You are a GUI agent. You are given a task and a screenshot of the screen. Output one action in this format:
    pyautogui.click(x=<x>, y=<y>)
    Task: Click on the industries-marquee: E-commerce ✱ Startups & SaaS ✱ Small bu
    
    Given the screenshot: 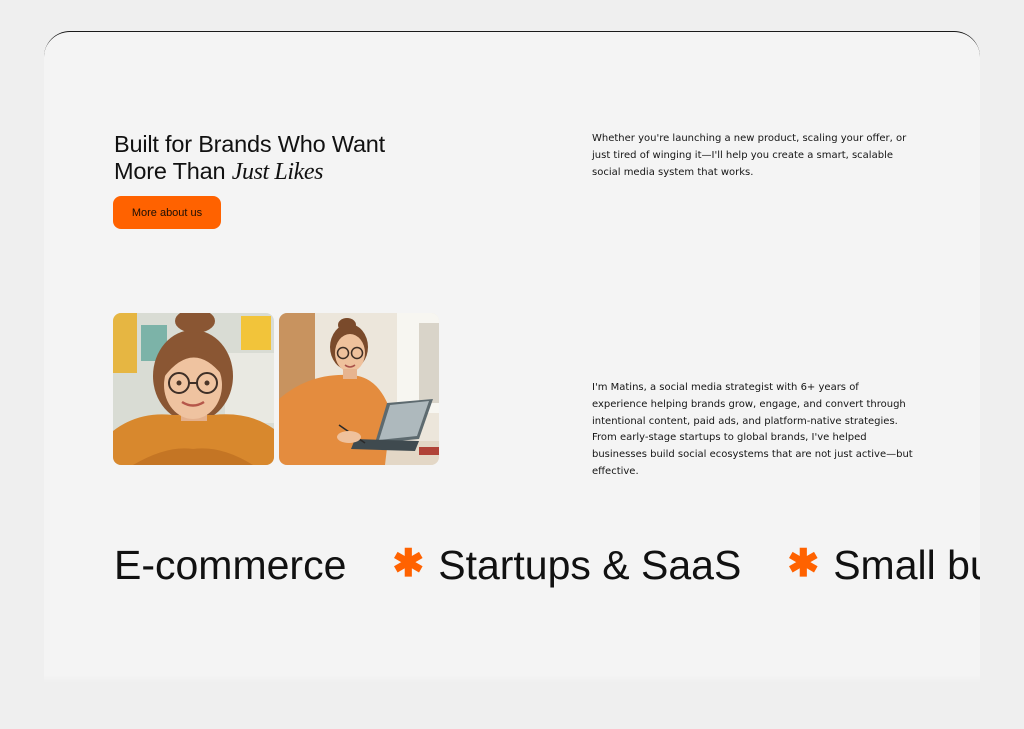 What is the action you would take?
    pyautogui.click(x=547, y=565)
    